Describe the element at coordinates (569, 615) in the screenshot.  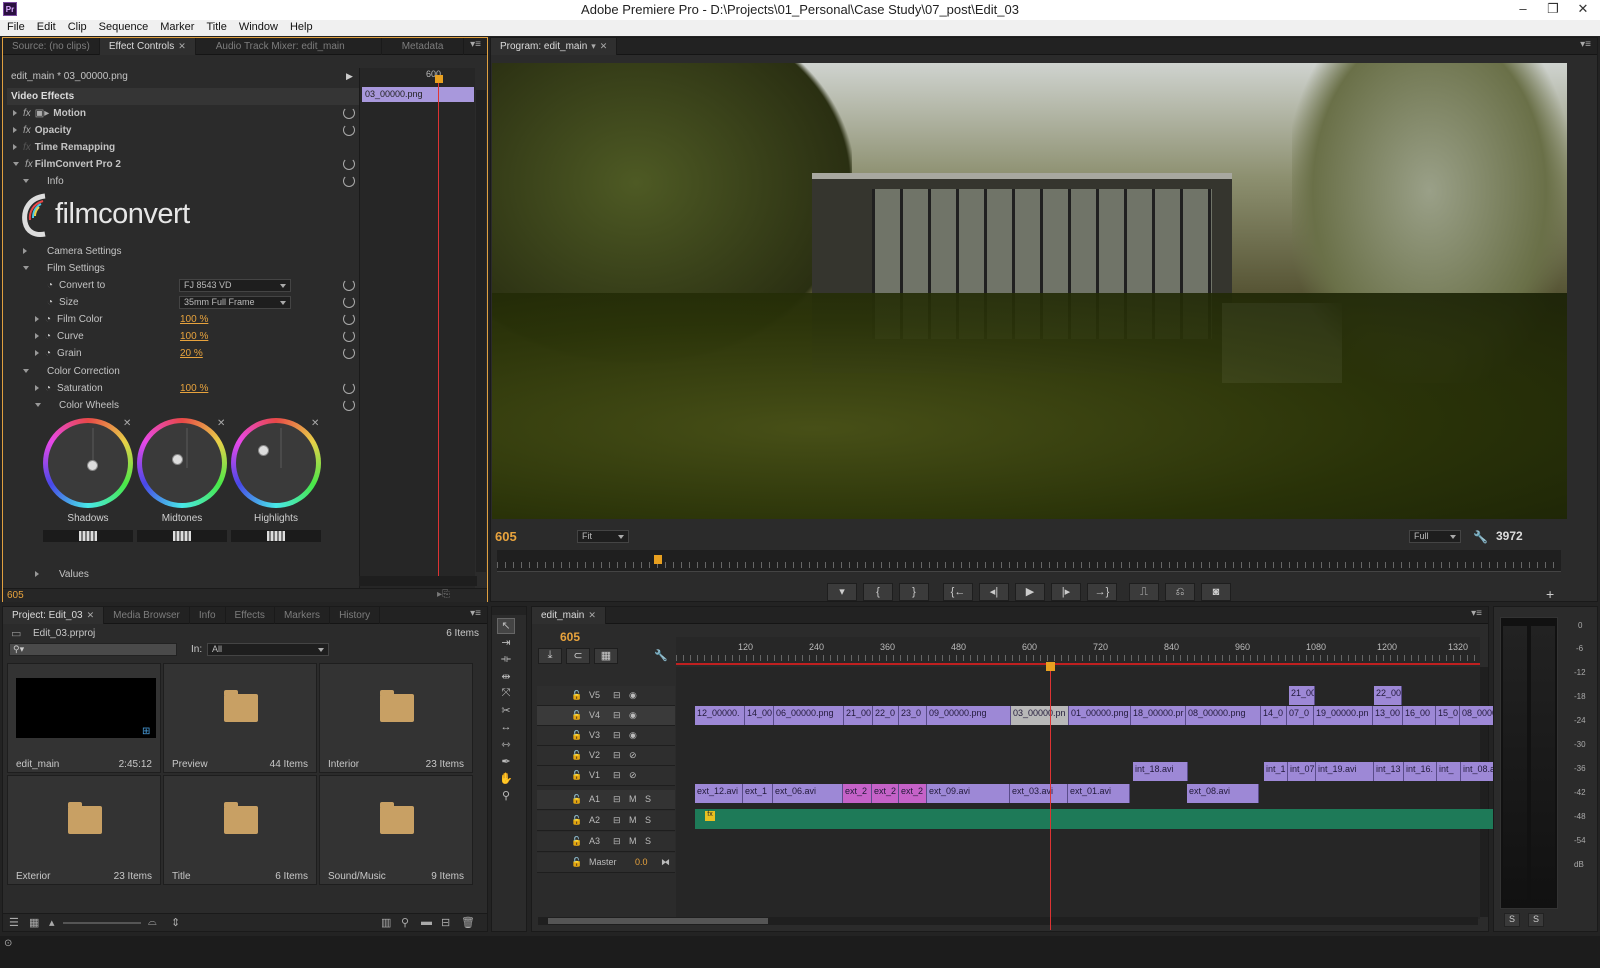
I see `tab-edit-main: edit_main ✕` at that location.